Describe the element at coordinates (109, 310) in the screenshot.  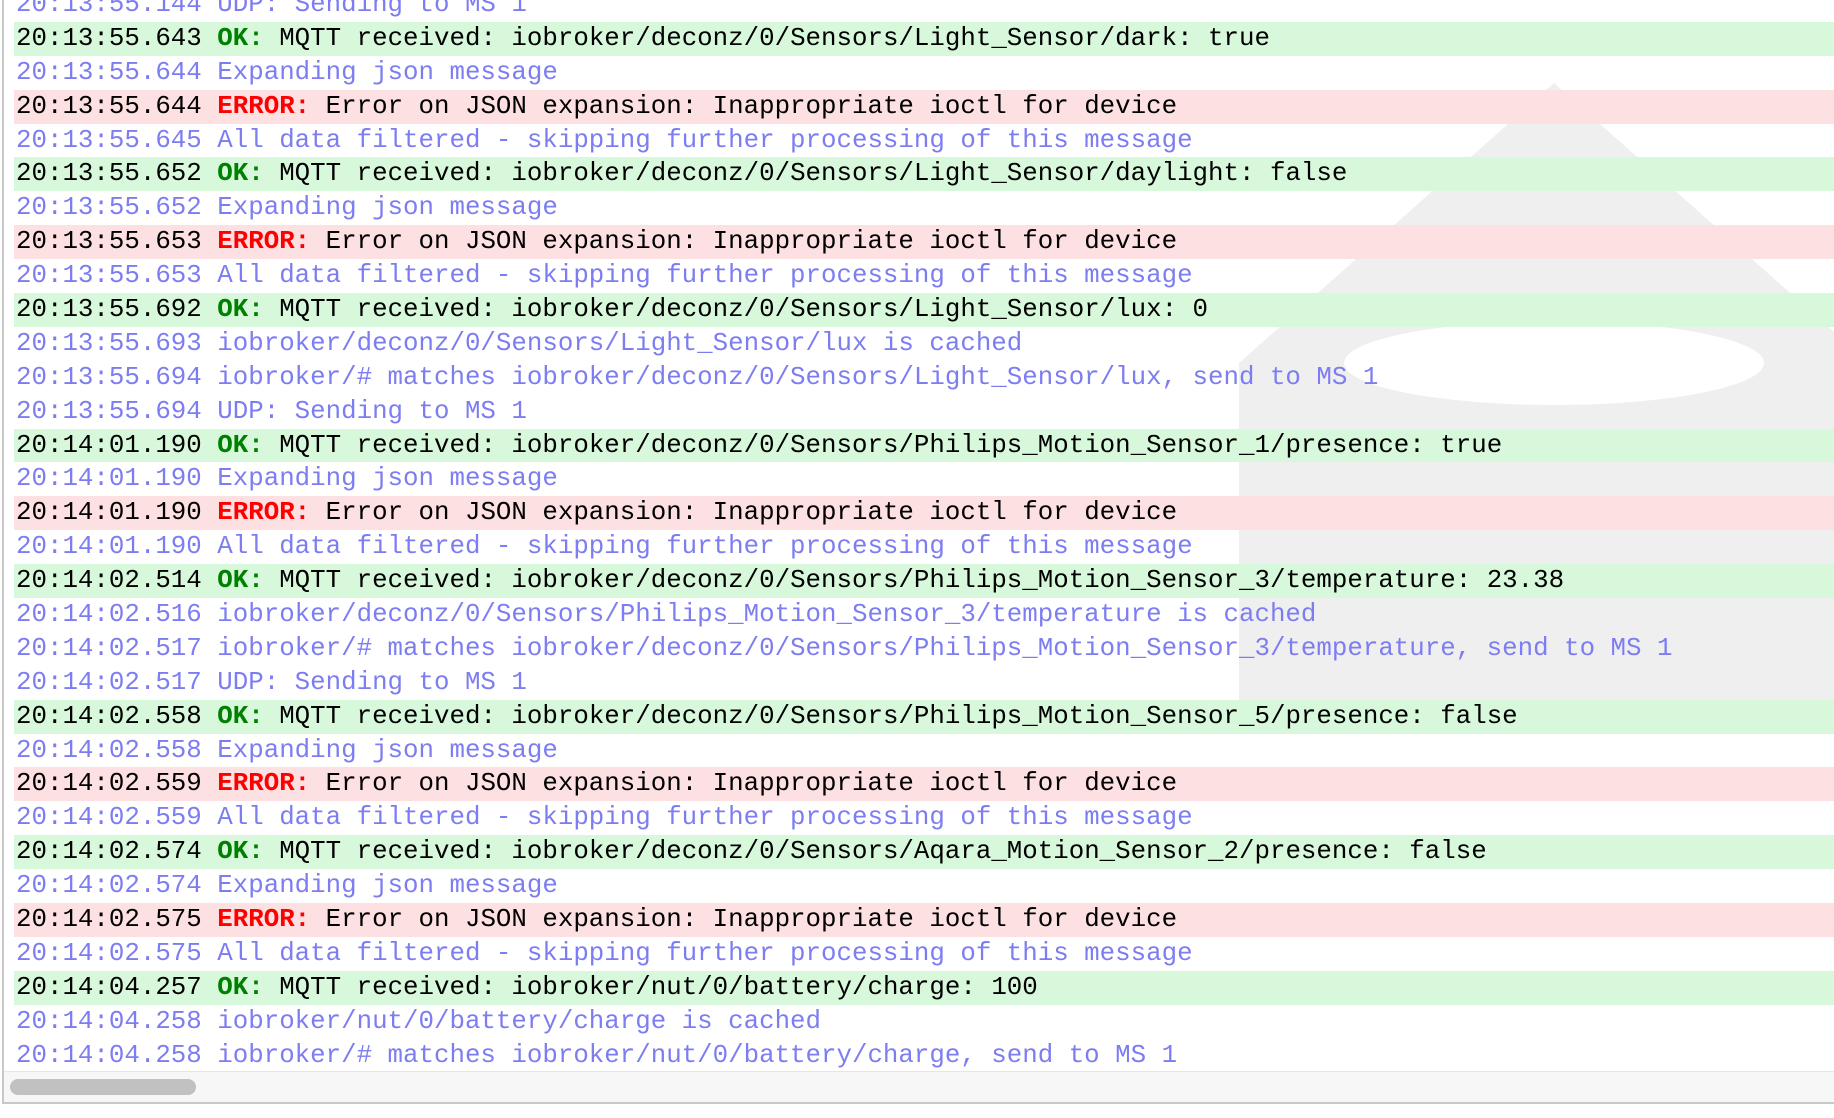
I see `log-timestamp: 20:13:55.692` at that location.